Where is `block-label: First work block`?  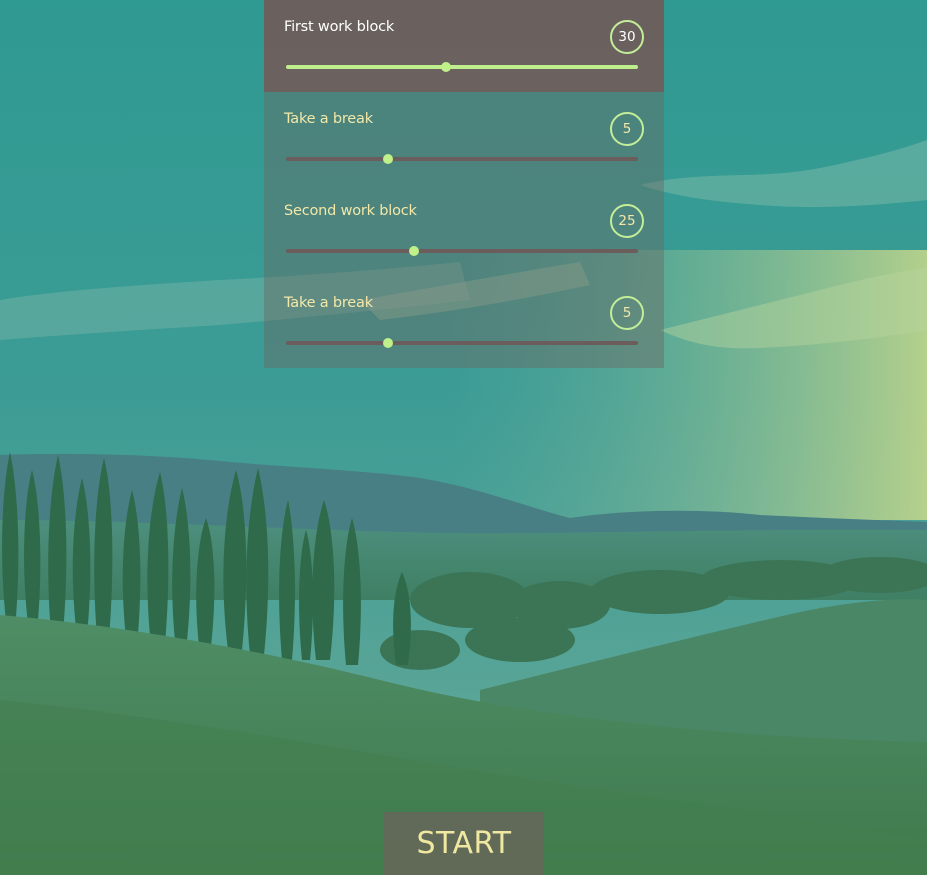 block-label: First work block is located at coordinates (339, 27).